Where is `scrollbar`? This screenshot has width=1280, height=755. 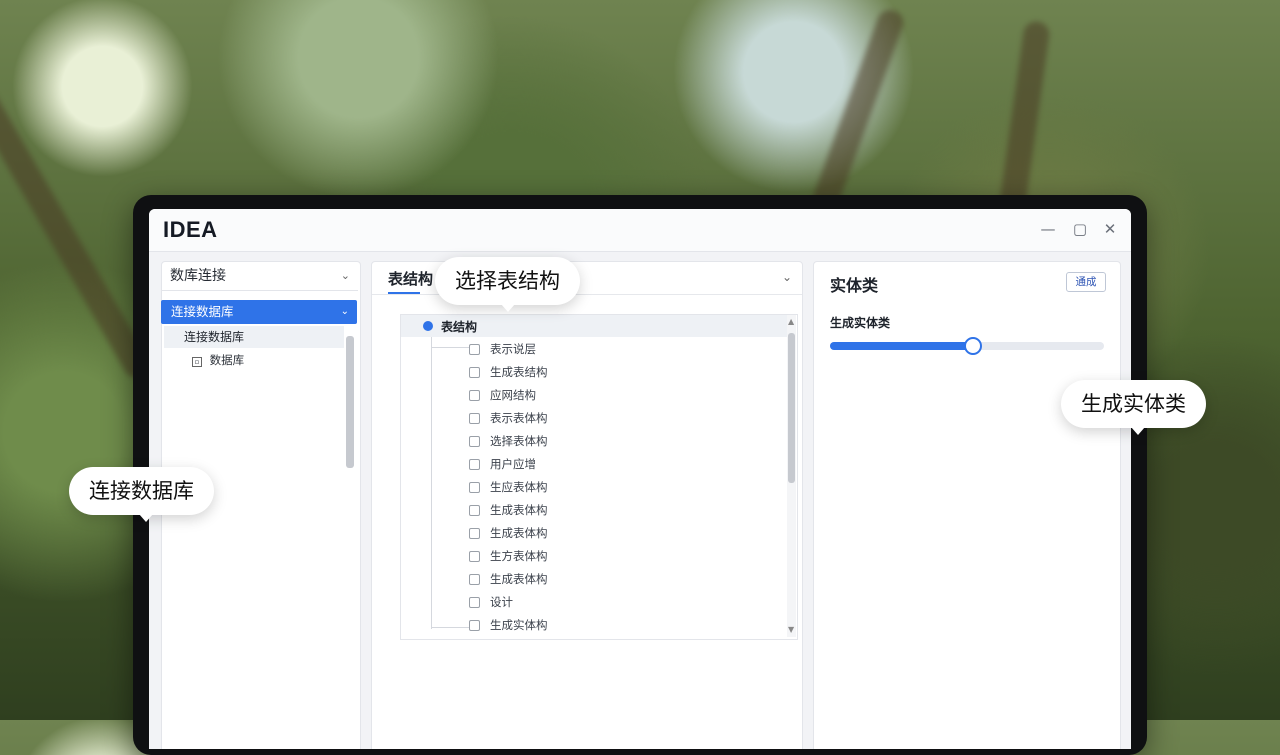
scrollbar is located at coordinates (350, 402).